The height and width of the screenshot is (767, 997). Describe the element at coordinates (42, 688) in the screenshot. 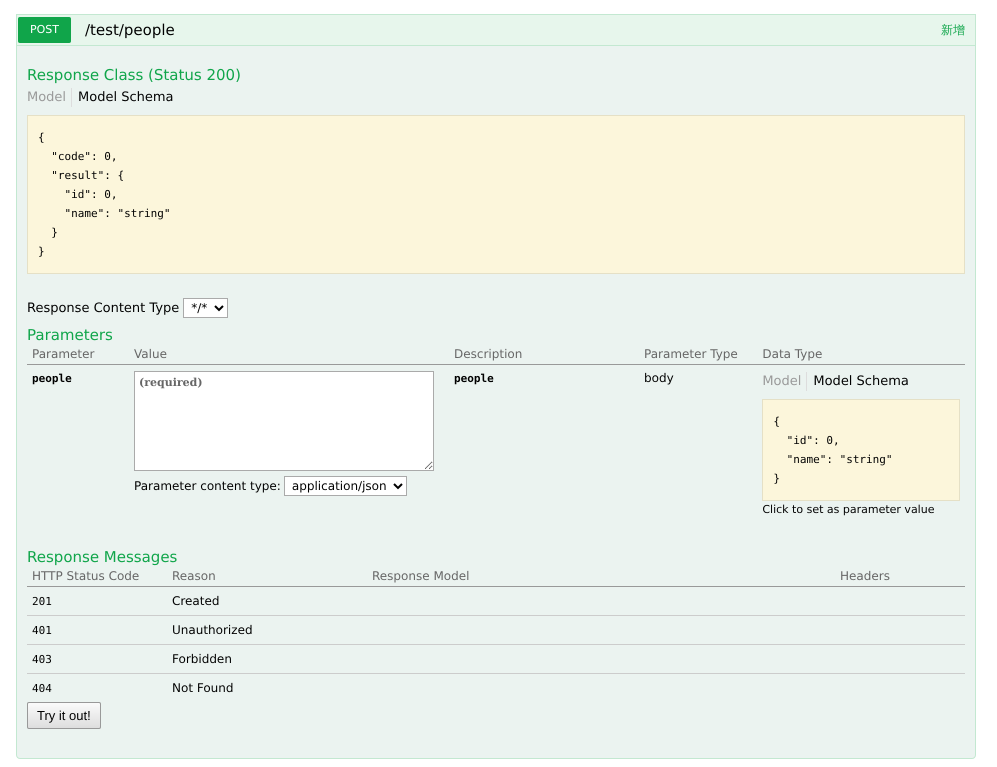

I see `status-code: 404` at that location.